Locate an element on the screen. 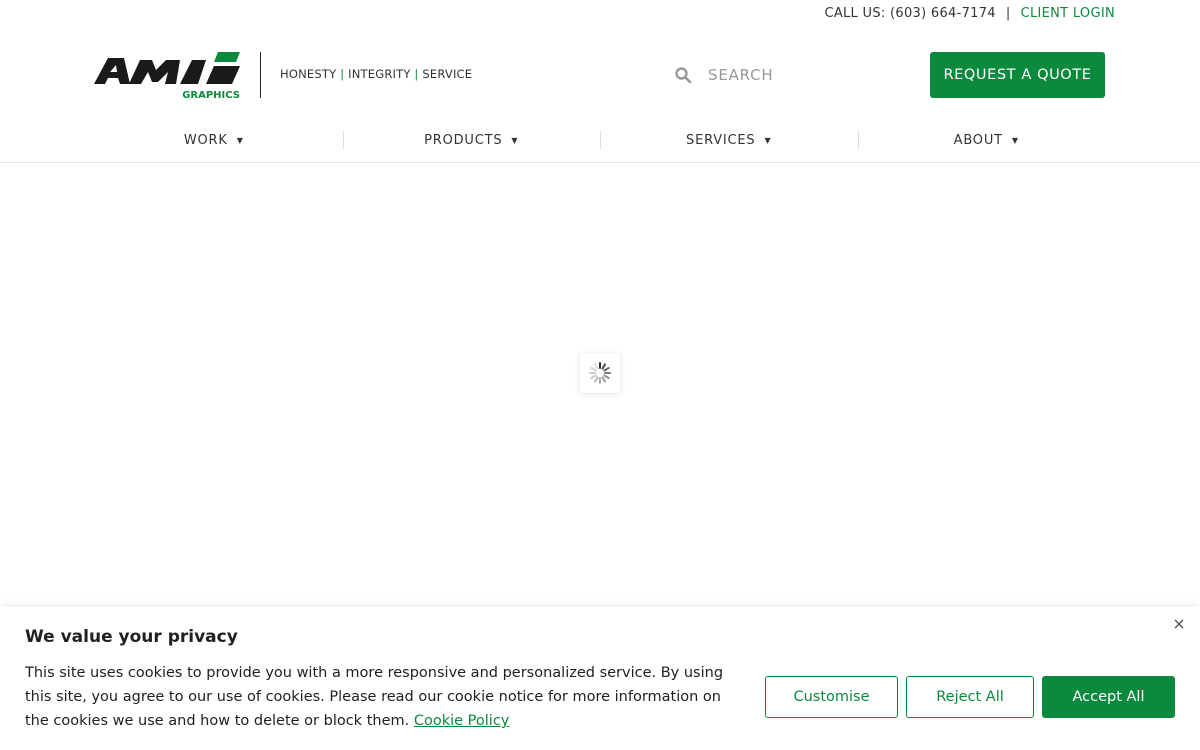 Image resolution: width=1200 pixels, height=750 pixels. close-icon is located at coordinates (1179, 624).